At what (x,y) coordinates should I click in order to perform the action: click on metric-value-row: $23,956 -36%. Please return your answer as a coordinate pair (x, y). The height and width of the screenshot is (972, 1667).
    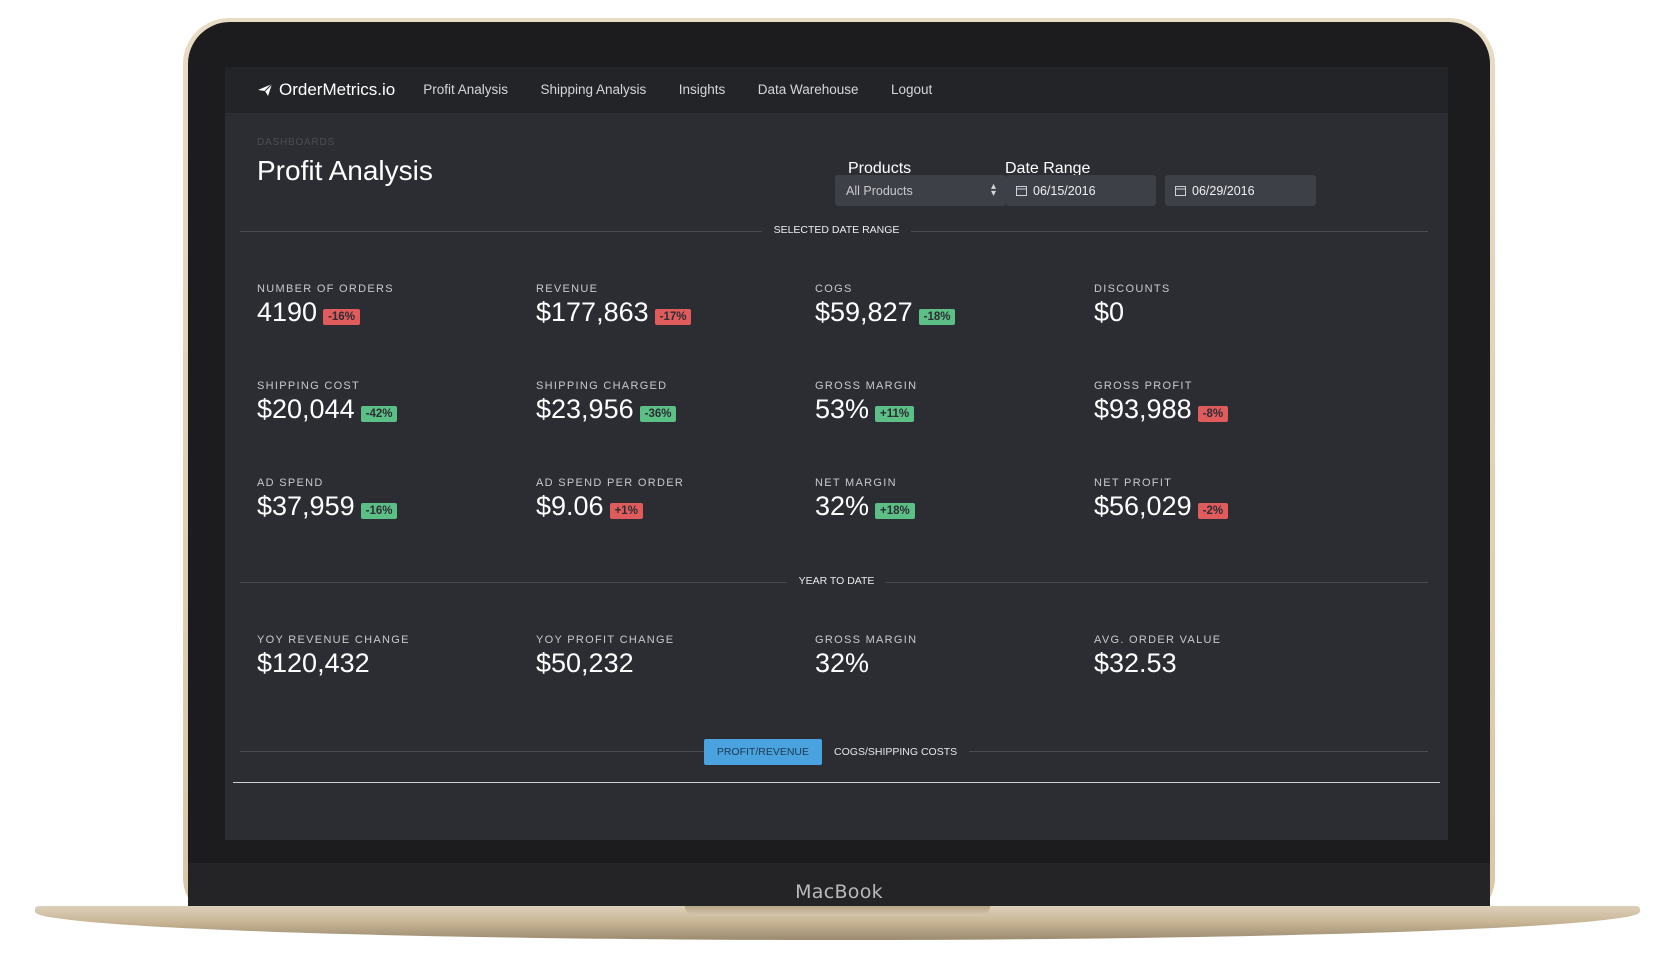
    Looking at the image, I should click on (666, 409).